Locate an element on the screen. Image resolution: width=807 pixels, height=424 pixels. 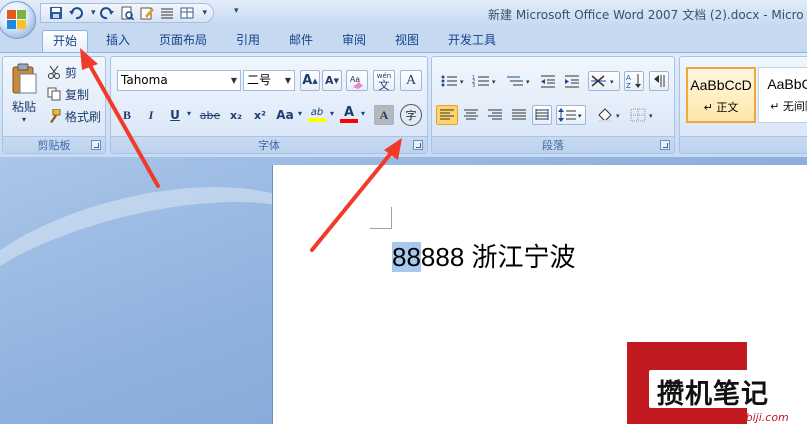
superscript-button: x² is located at coordinates (260, 115).